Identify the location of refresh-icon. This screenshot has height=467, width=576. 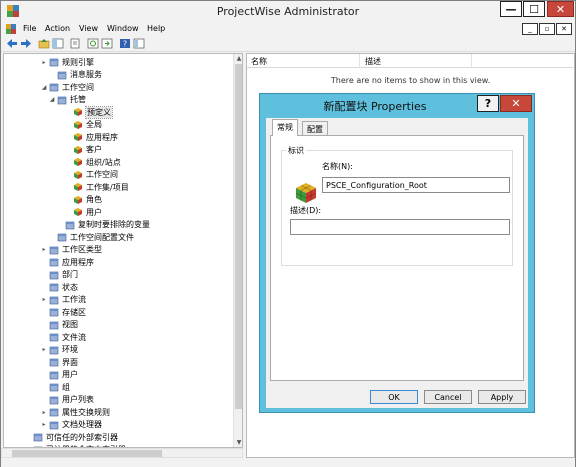
(93, 43).